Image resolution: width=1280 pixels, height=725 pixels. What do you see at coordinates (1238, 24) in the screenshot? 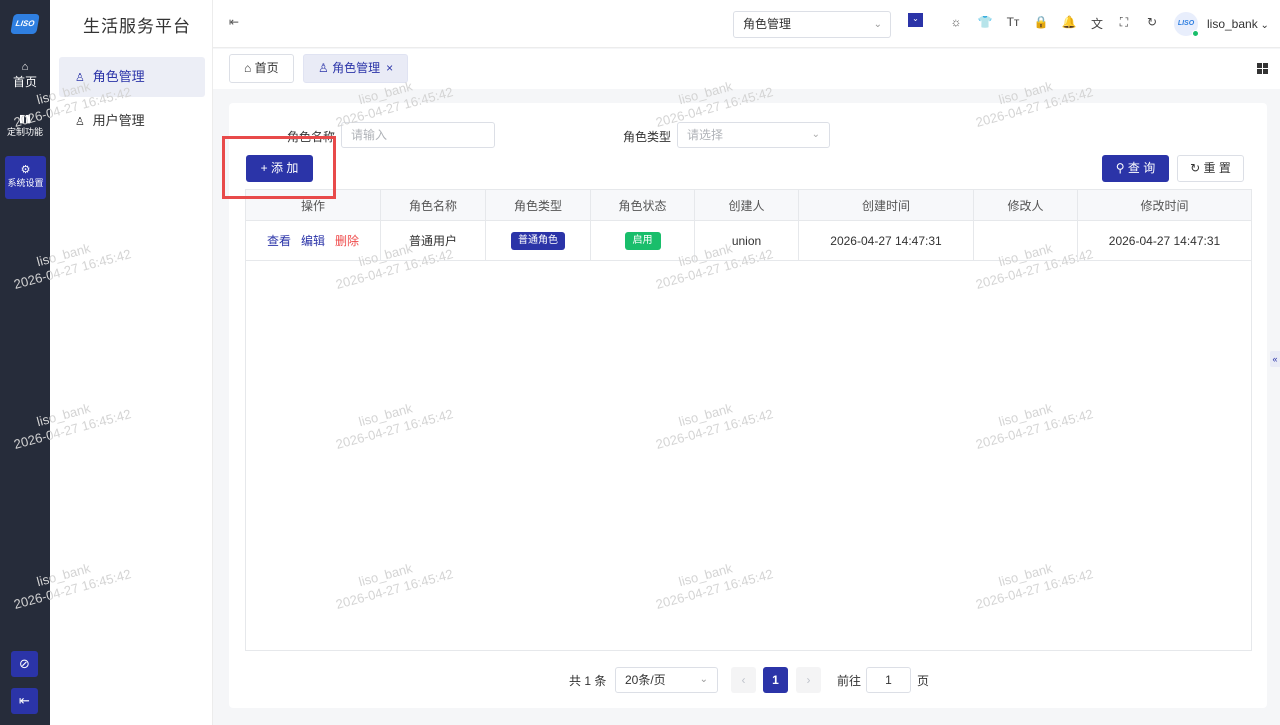
I see `user-menu: liso_bank ⌄` at bounding box center [1238, 24].